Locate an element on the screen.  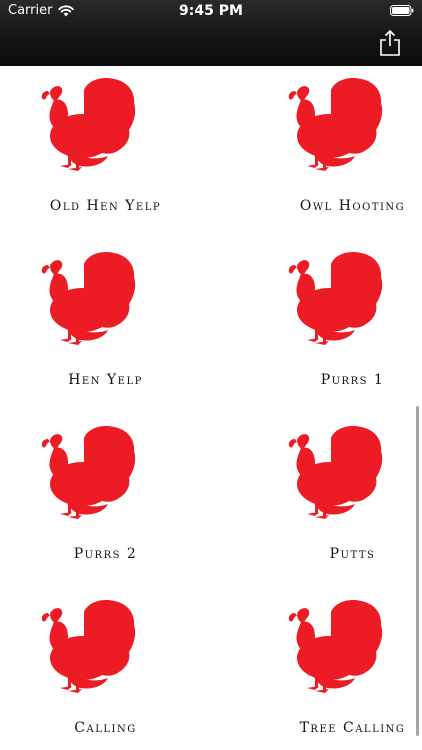
sound-label: Purrs 2 is located at coordinates (105, 554).